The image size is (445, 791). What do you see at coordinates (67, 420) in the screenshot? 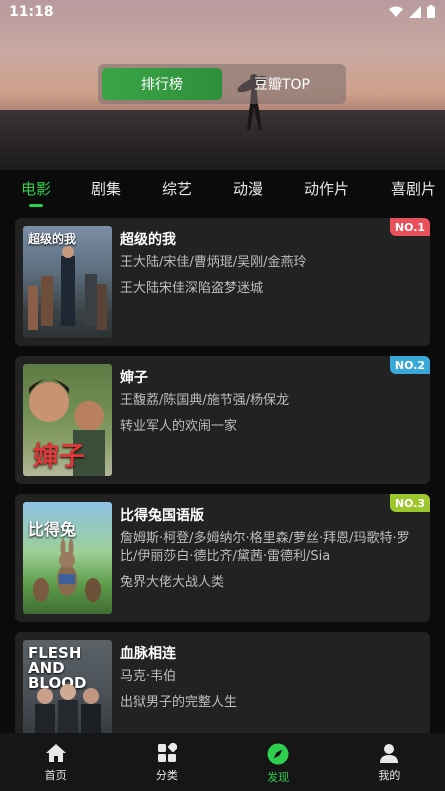
I see `movie-poster: 婶子` at bounding box center [67, 420].